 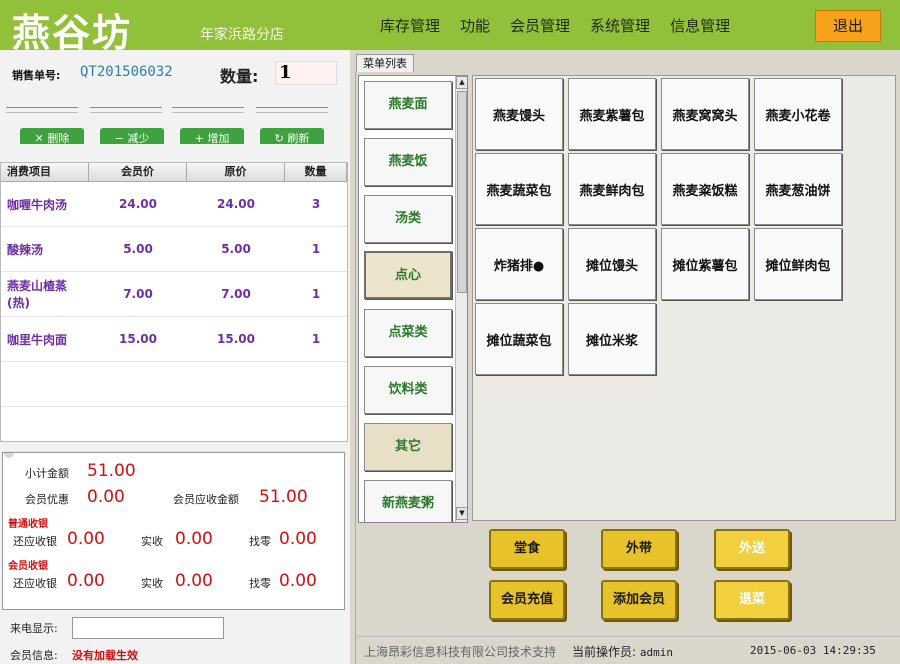 What do you see at coordinates (212, 136) in the screenshot?
I see `increase-button: + 增加` at bounding box center [212, 136].